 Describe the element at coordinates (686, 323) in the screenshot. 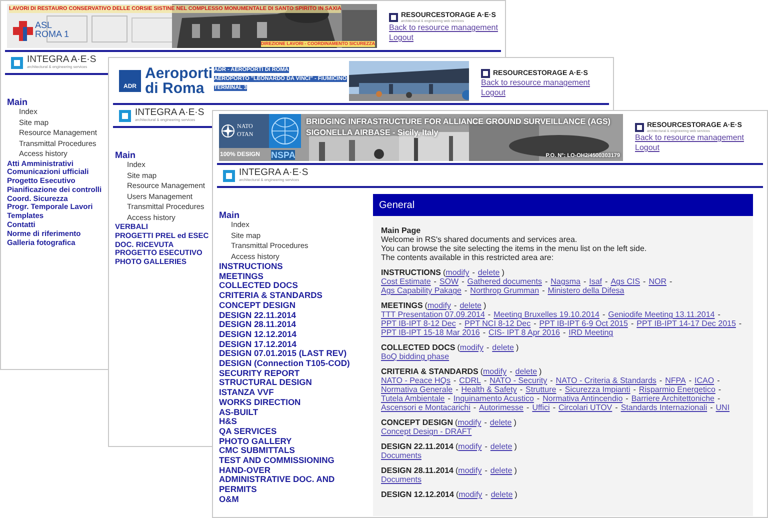

I see `link: PPT IB-IPT 14-17 Dec 2015` at that location.